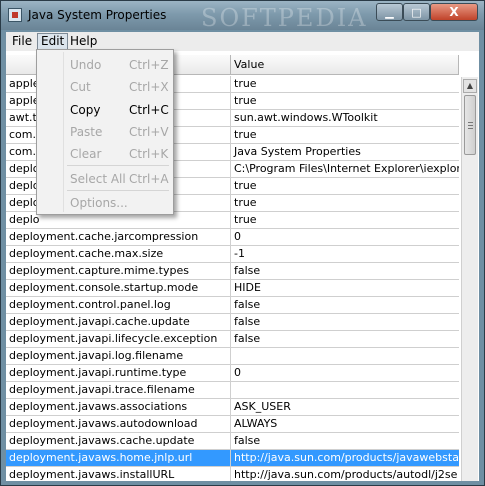  I want to click on property-key-cell: deployment.control.panel.log, so click(118, 305).